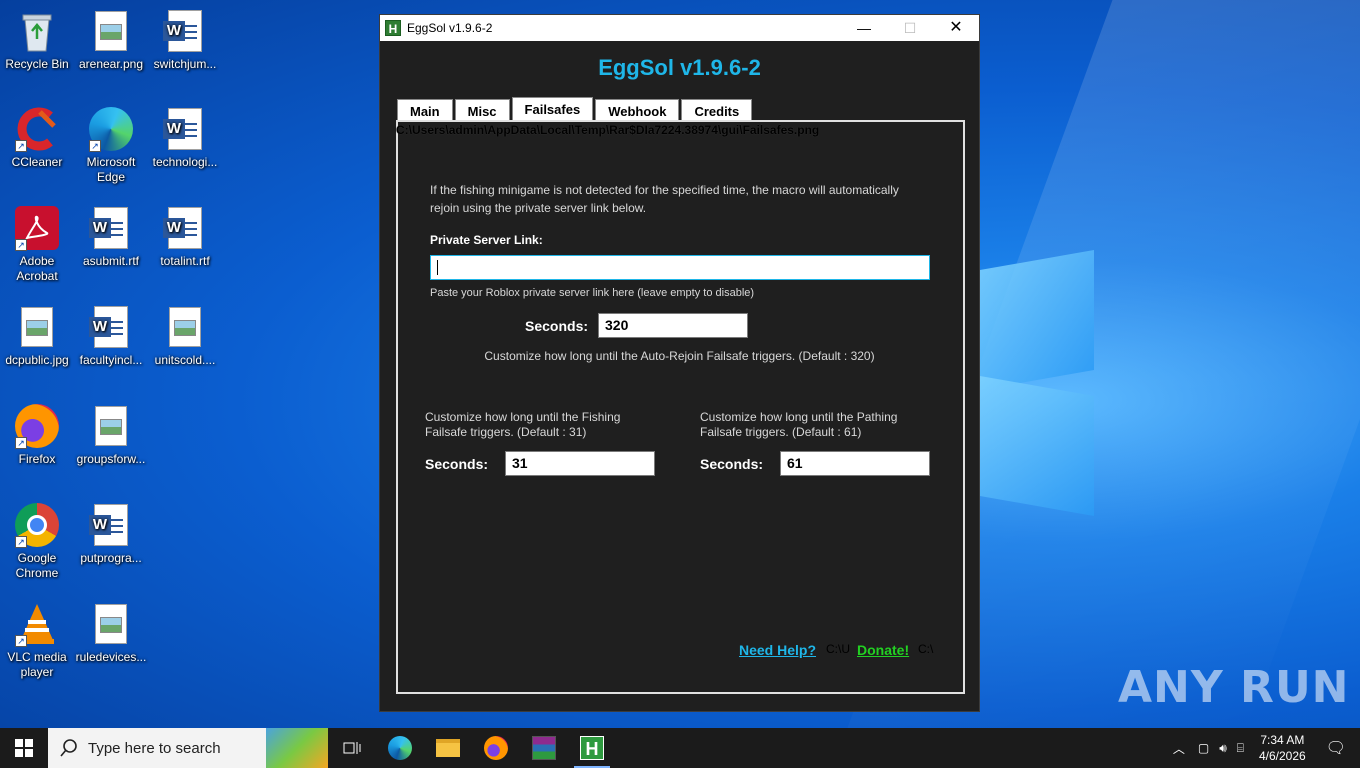 The height and width of the screenshot is (768, 1360). Describe the element at coordinates (1282, 756) in the screenshot. I see `clock-date: 4/6/2026` at that location.